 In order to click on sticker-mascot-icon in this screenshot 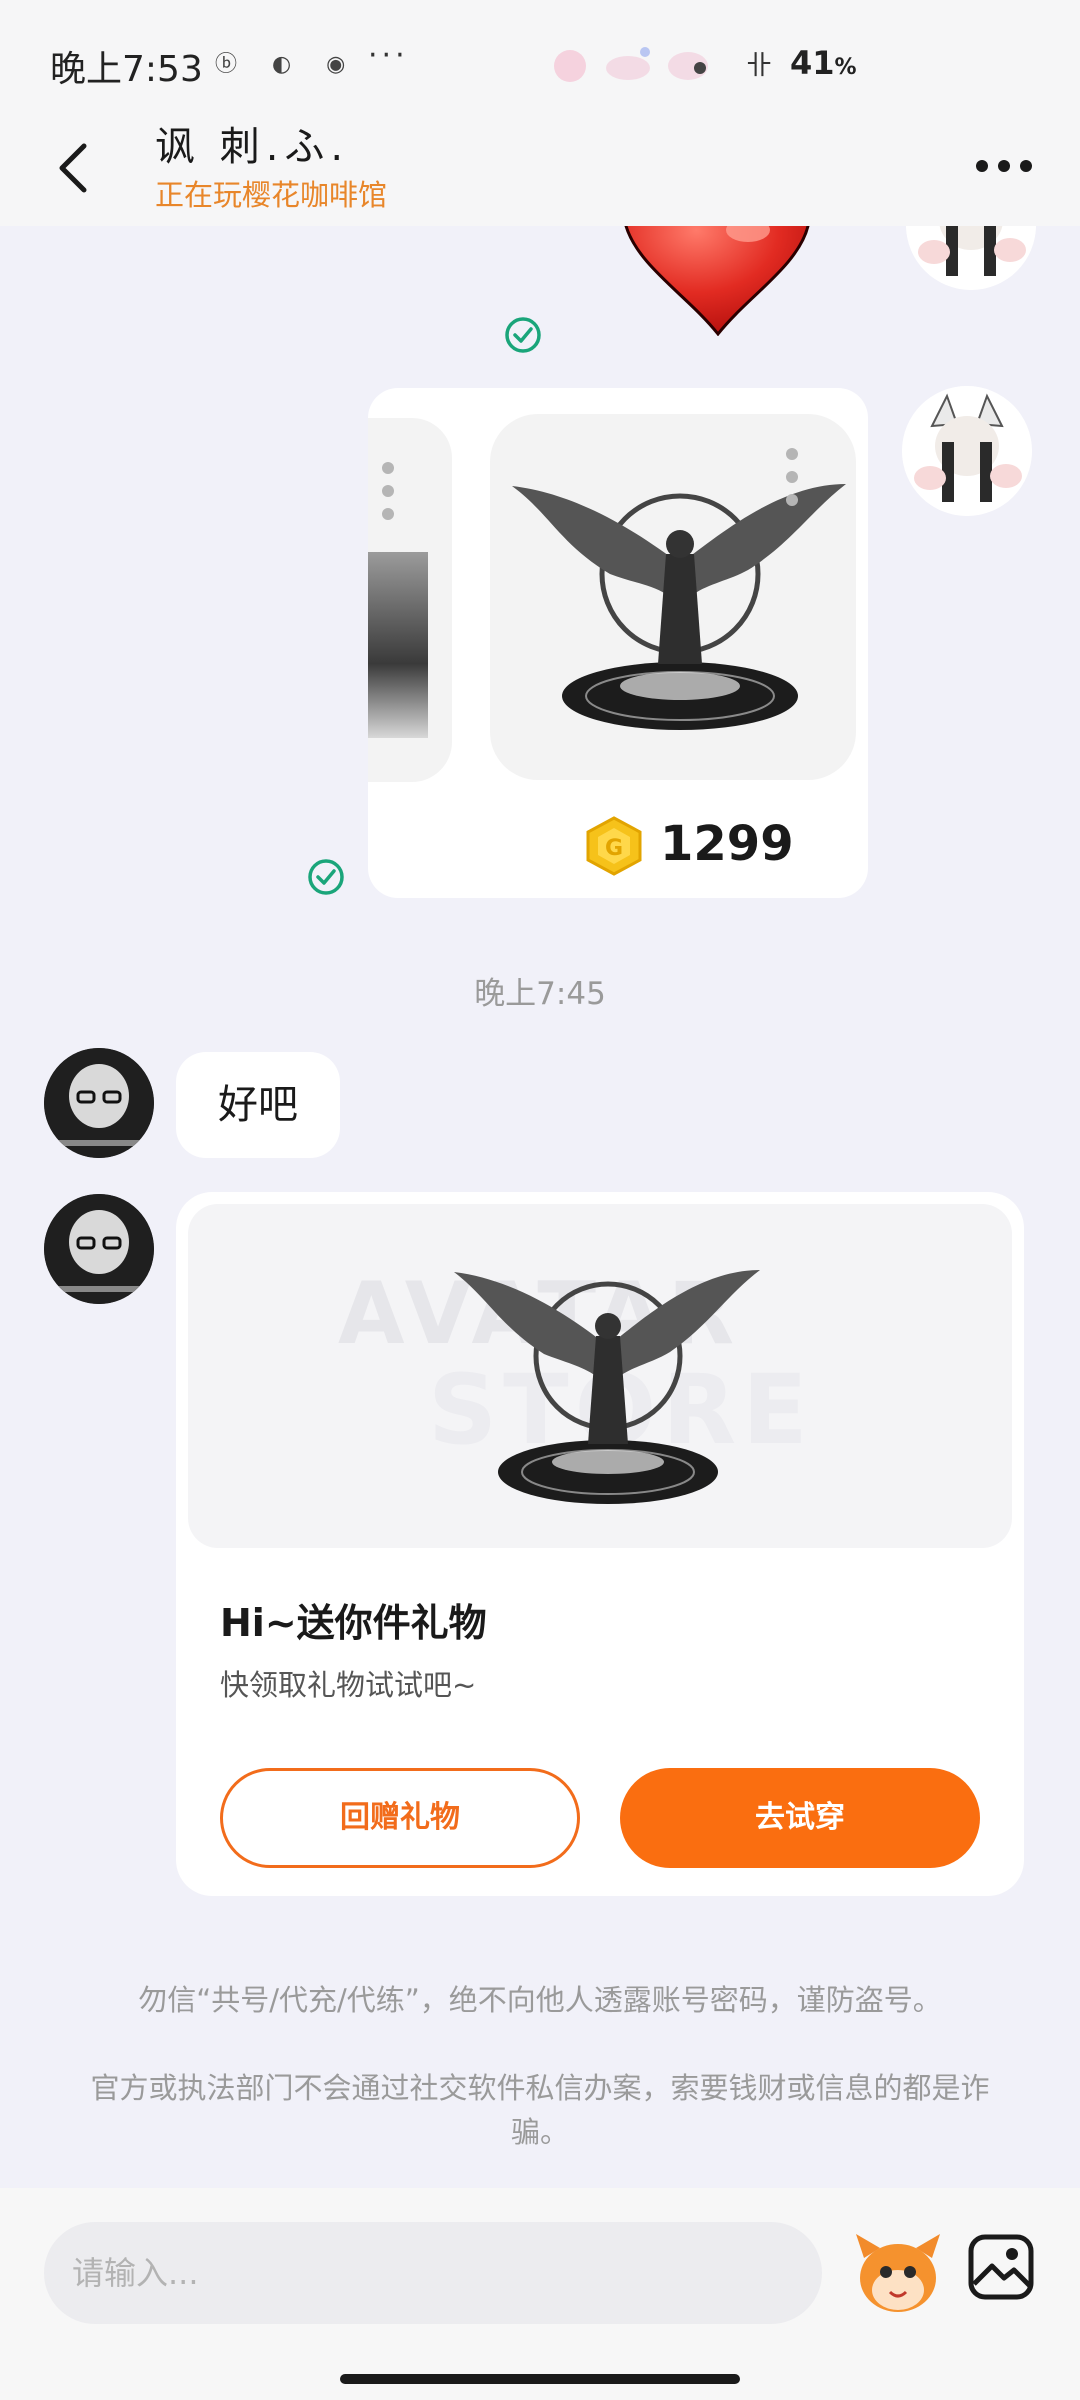, I will do `click(898, 2273)`.